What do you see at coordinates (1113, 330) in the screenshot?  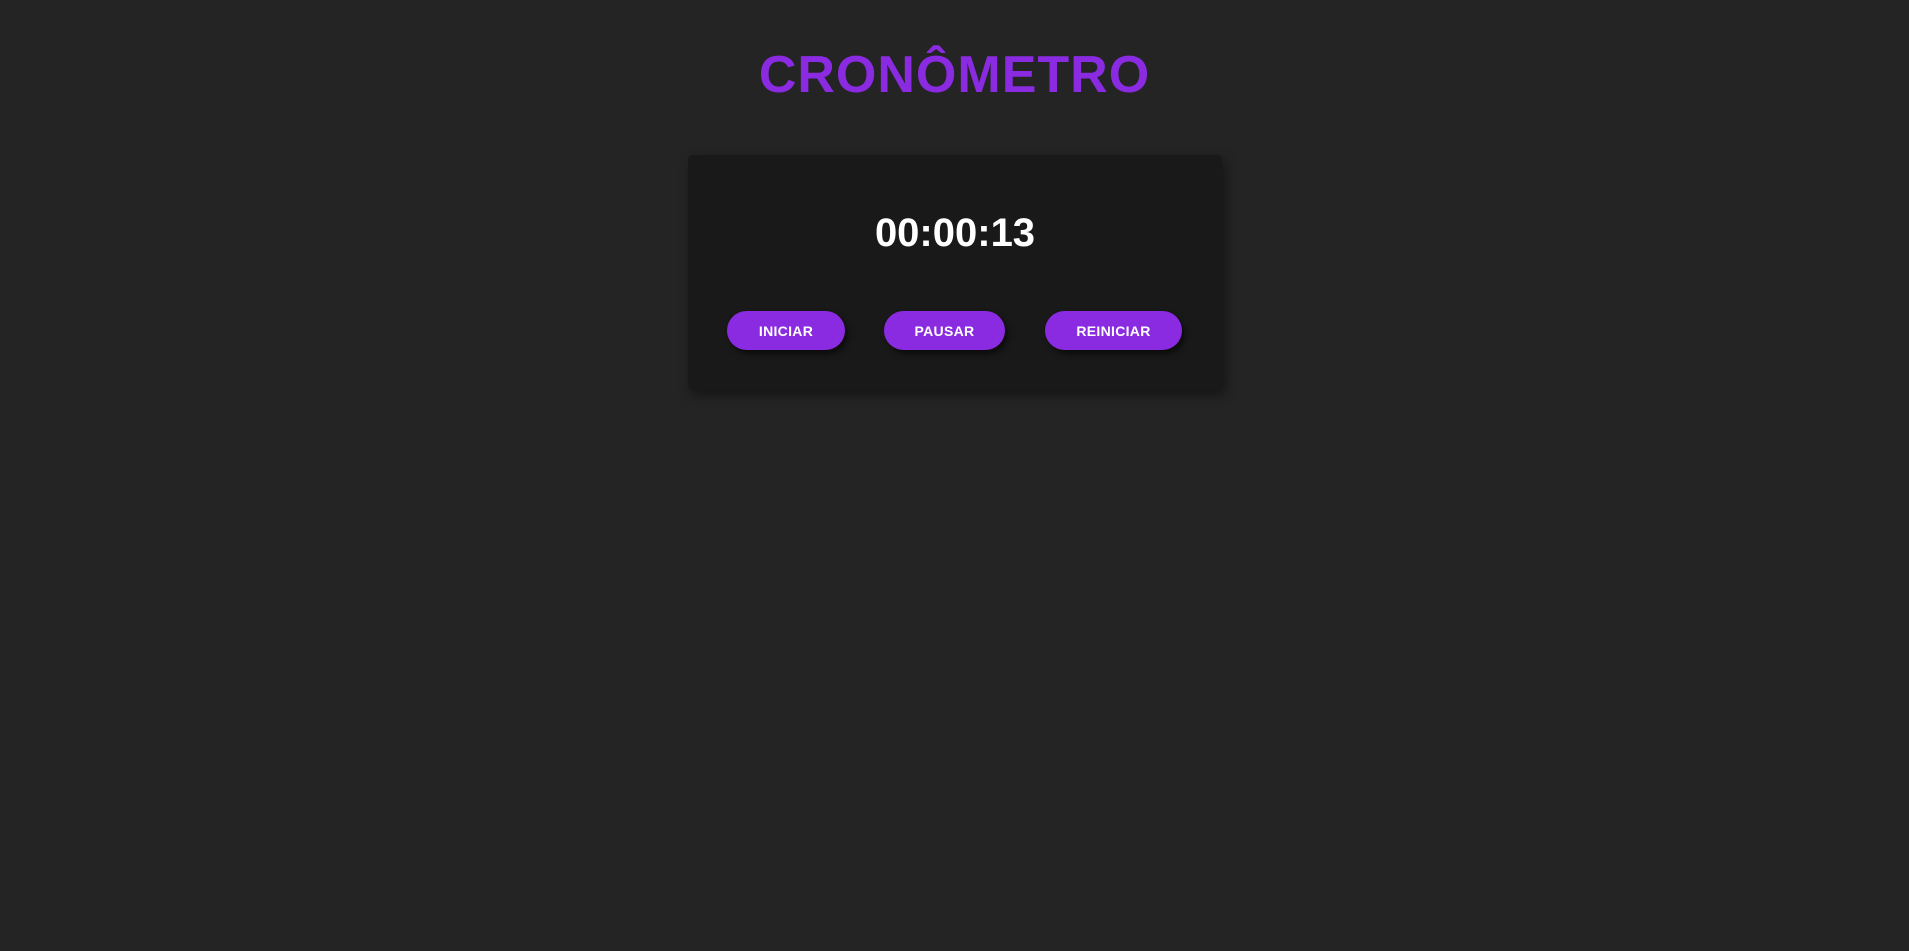 I see `reset-button: REINICIAR` at bounding box center [1113, 330].